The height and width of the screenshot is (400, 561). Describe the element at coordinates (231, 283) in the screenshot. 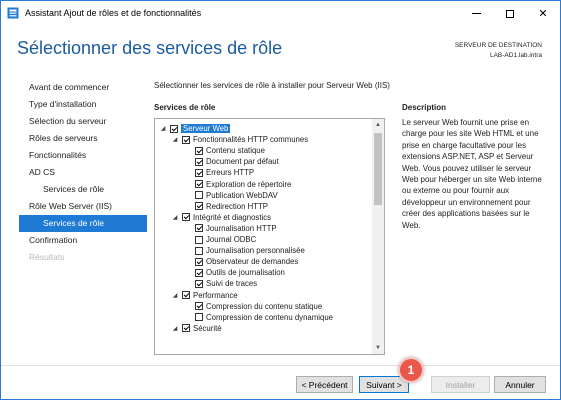

I see `tree-item-label: Suivi de traces` at that location.